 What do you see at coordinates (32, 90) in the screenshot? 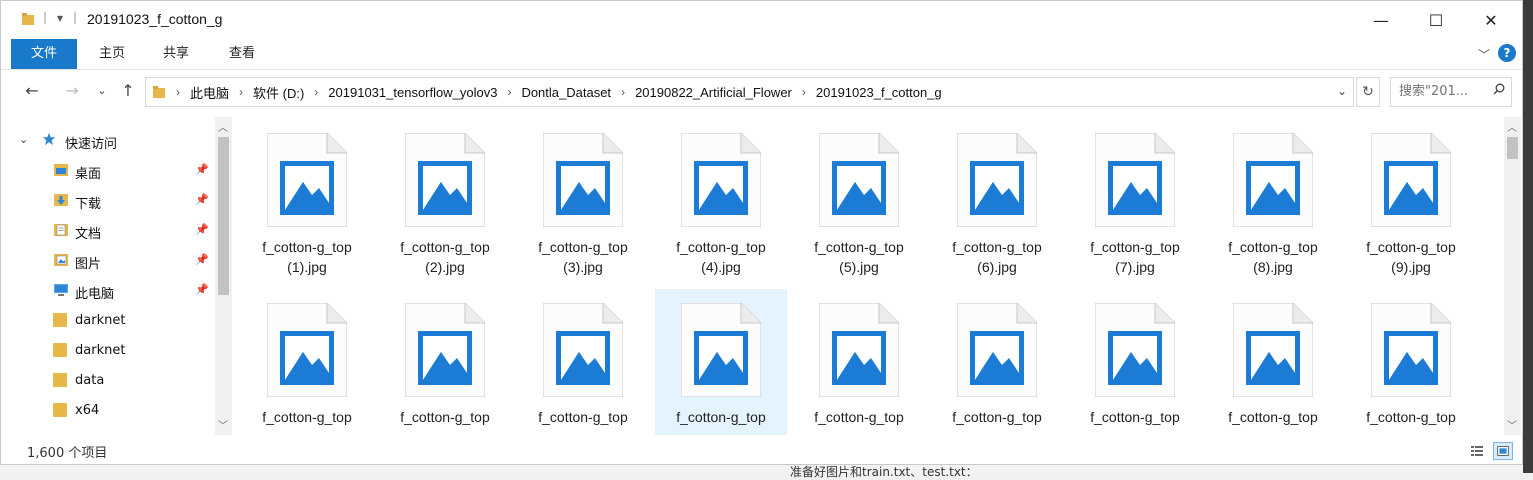
I see `back-arrow-icon: ←` at bounding box center [32, 90].